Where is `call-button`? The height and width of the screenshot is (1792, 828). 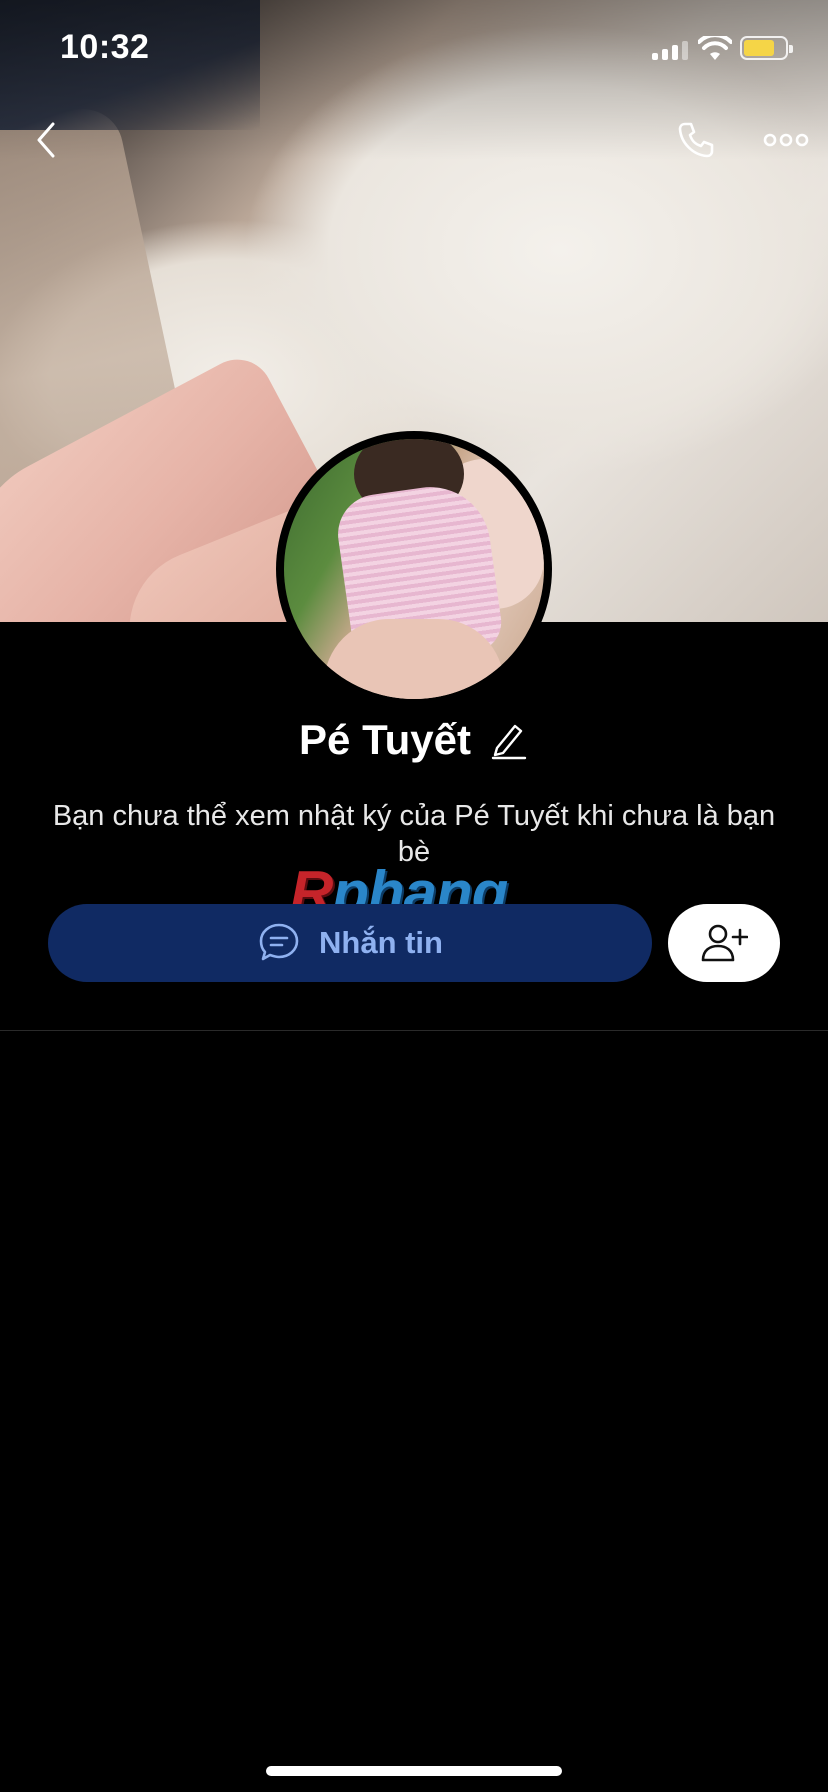
call-button is located at coordinates (696, 140).